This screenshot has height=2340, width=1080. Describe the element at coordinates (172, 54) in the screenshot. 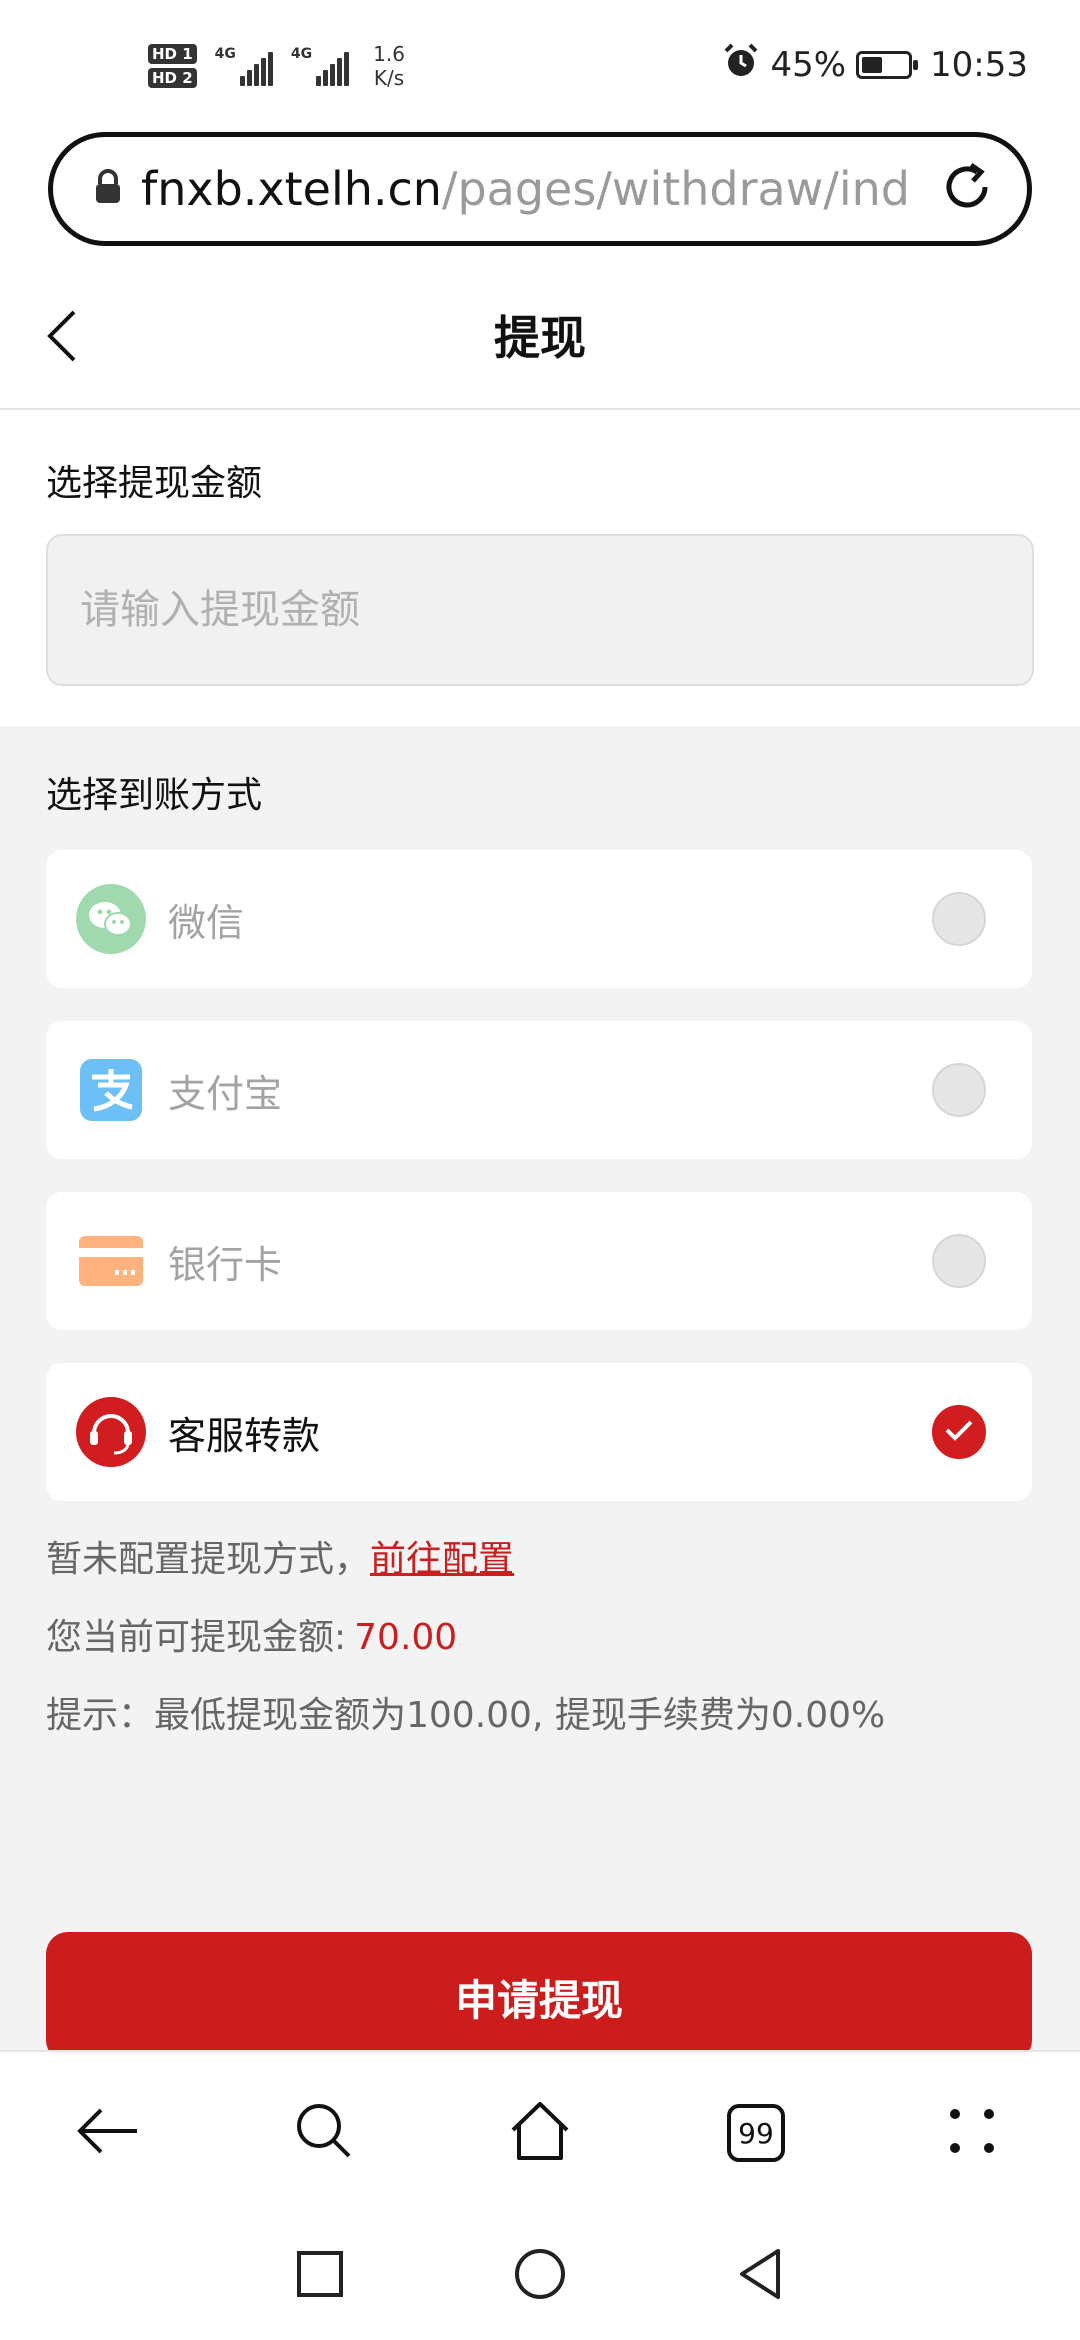

I see `hd1-badge: HD 1` at that location.